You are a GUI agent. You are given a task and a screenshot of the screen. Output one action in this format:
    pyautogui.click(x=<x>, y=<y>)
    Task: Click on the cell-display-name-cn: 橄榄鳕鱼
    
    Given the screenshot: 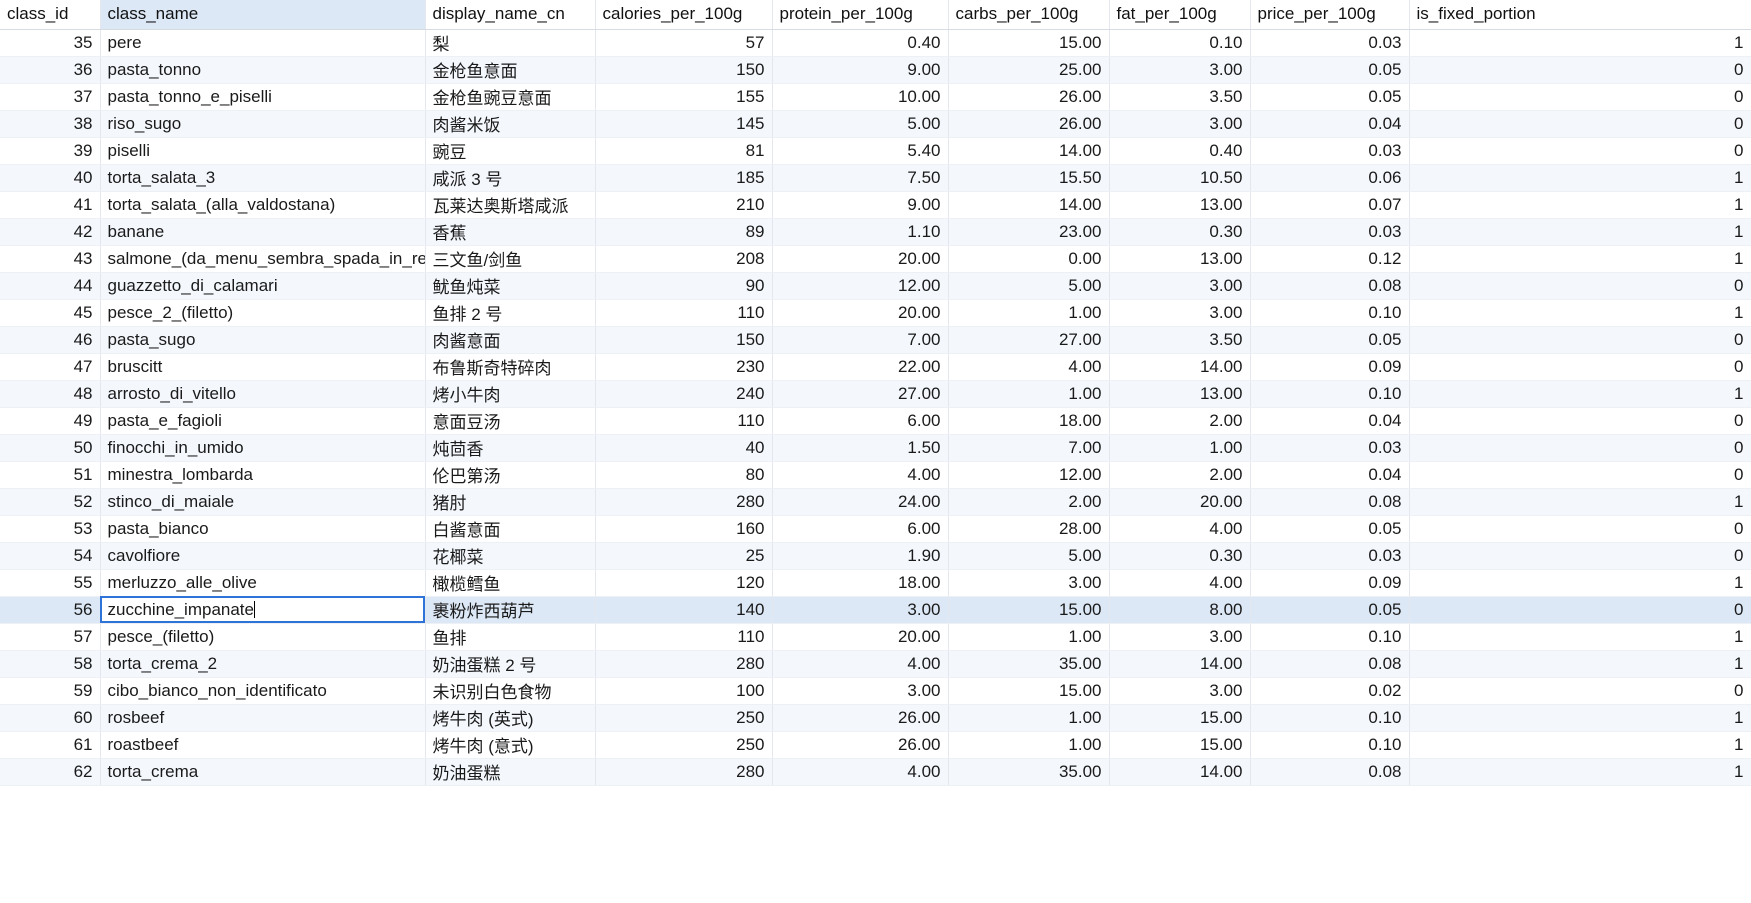 What is the action you would take?
    pyautogui.click(x=510, y=583)
    